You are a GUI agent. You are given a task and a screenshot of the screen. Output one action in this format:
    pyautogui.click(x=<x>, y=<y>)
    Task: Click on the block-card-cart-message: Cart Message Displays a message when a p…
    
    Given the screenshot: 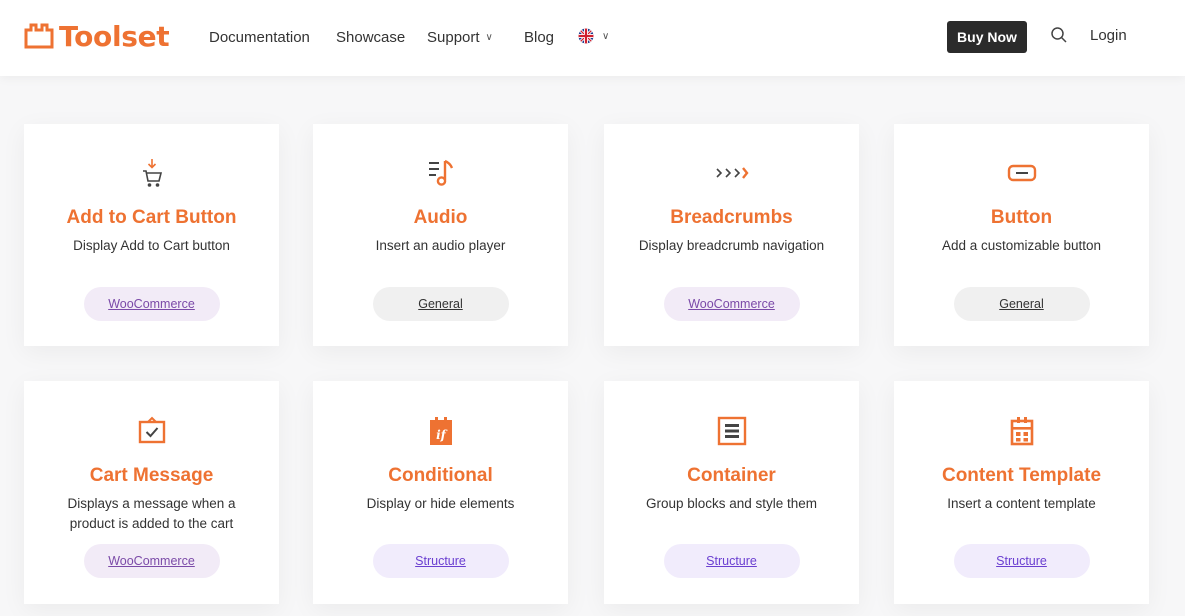 What is the action you would take?
    pyautogui.click(x=151, y=492)
    